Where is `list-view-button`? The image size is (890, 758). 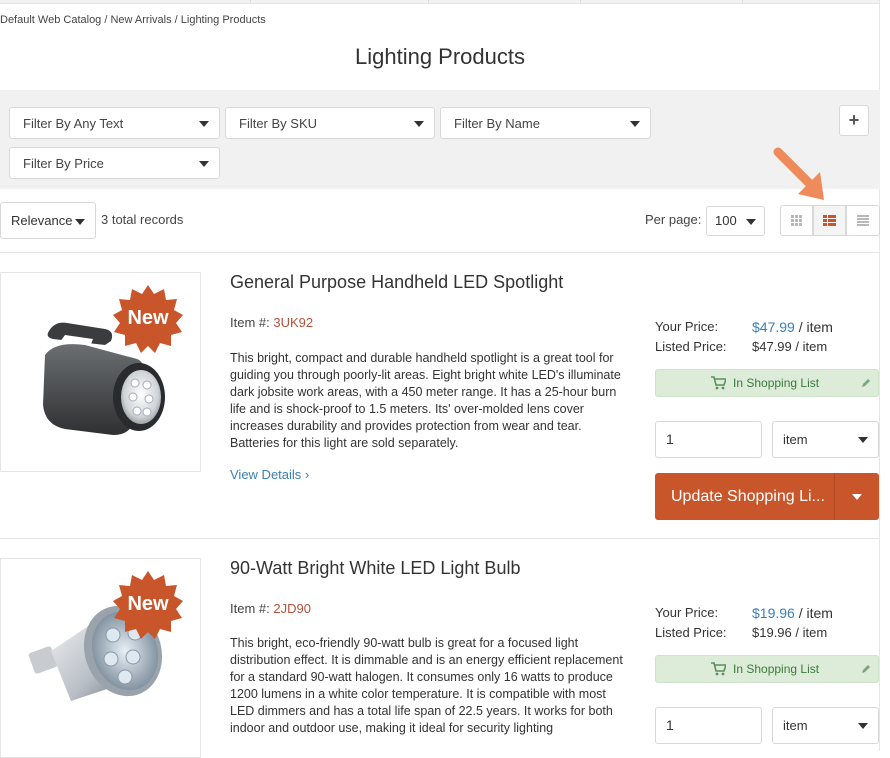
list-view-button is located at coordinates (829, 220).